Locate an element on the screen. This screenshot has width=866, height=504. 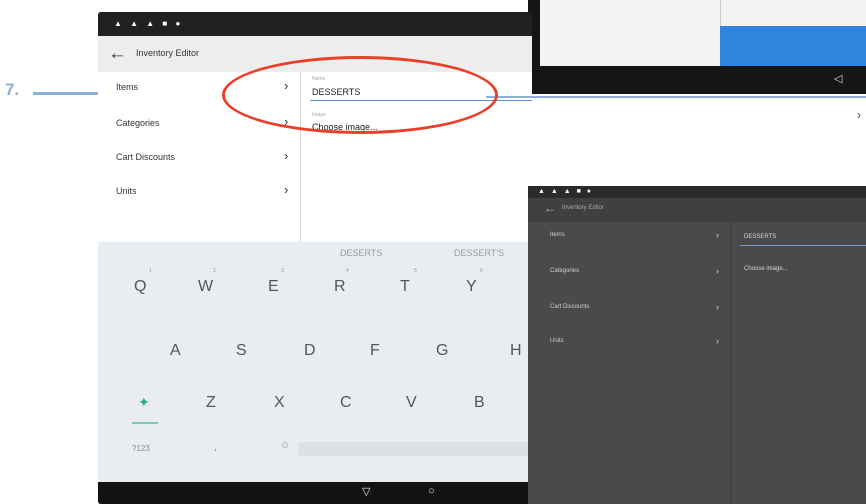
key-d: D is located at coordinates (310, 351).